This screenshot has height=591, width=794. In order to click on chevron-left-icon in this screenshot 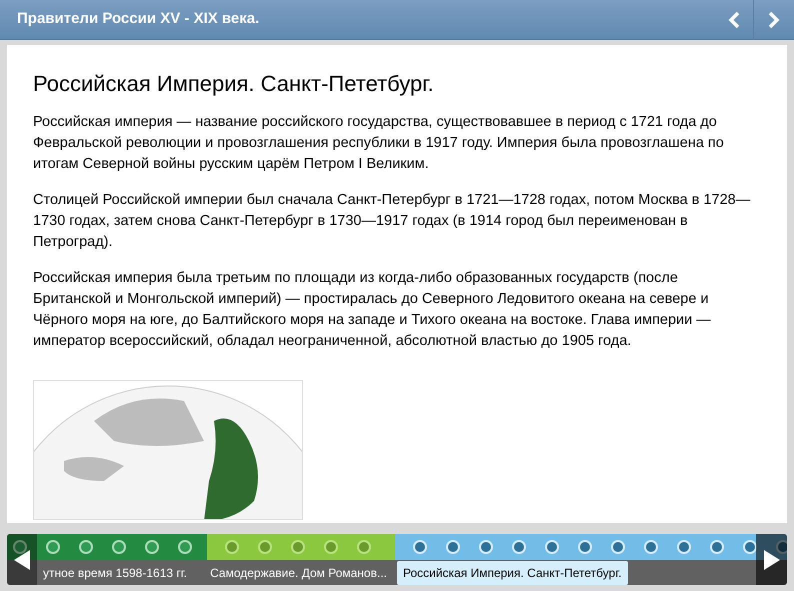, I will do `click(733, 19)`.